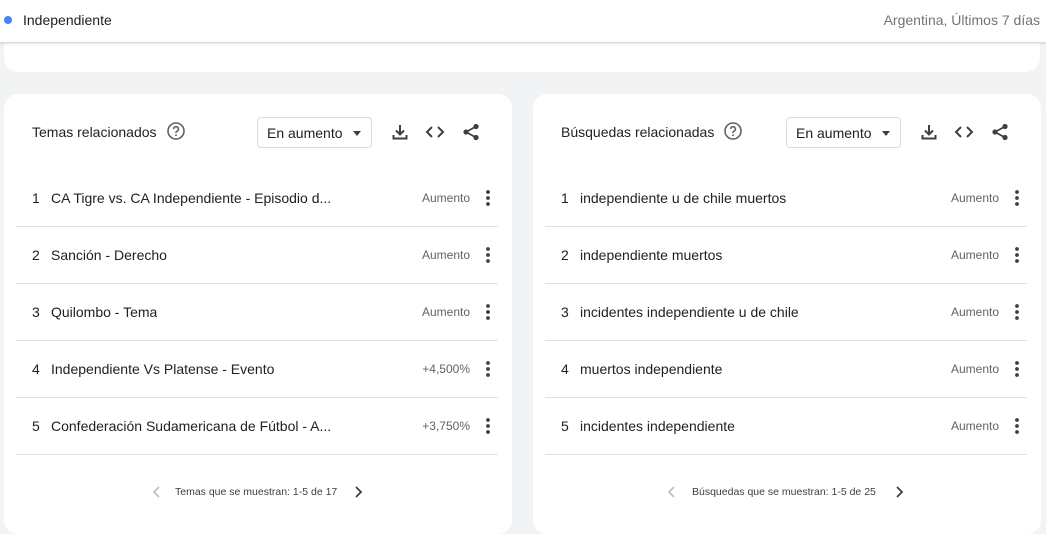 The image size is (1046, 534). Describe the element at coordinates (651, 369) in the screenshot. I see `item-label: muertos independiente` at that location.